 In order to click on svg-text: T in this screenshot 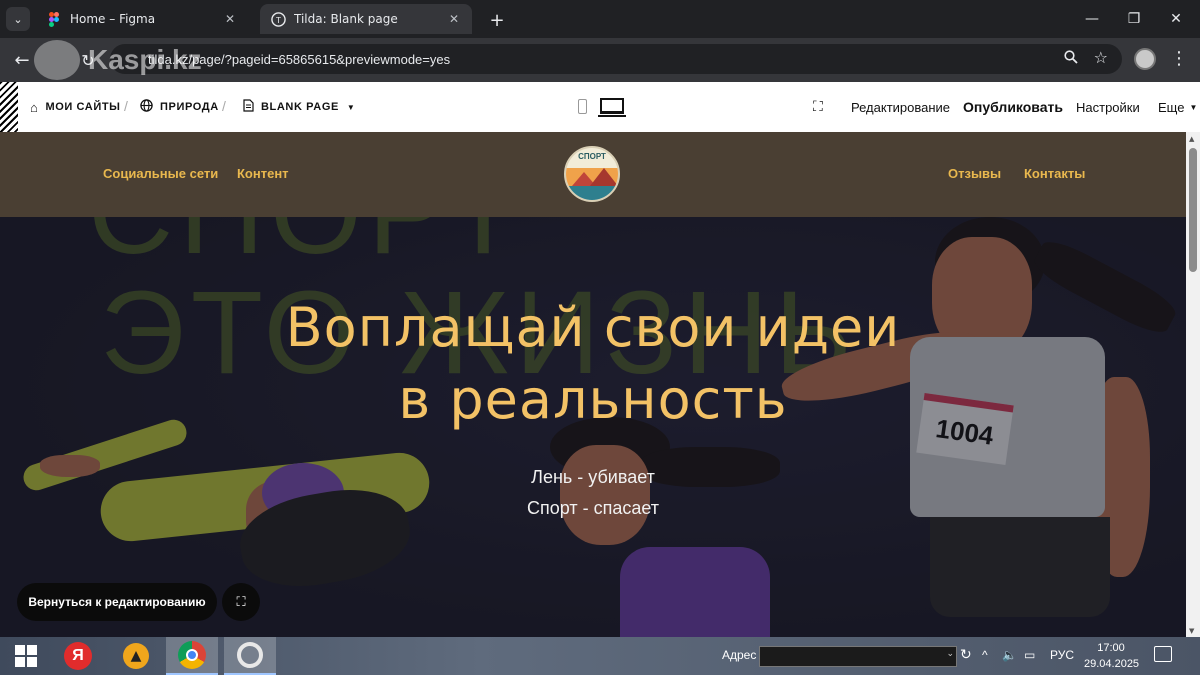, I will do `click(277, 19)`.